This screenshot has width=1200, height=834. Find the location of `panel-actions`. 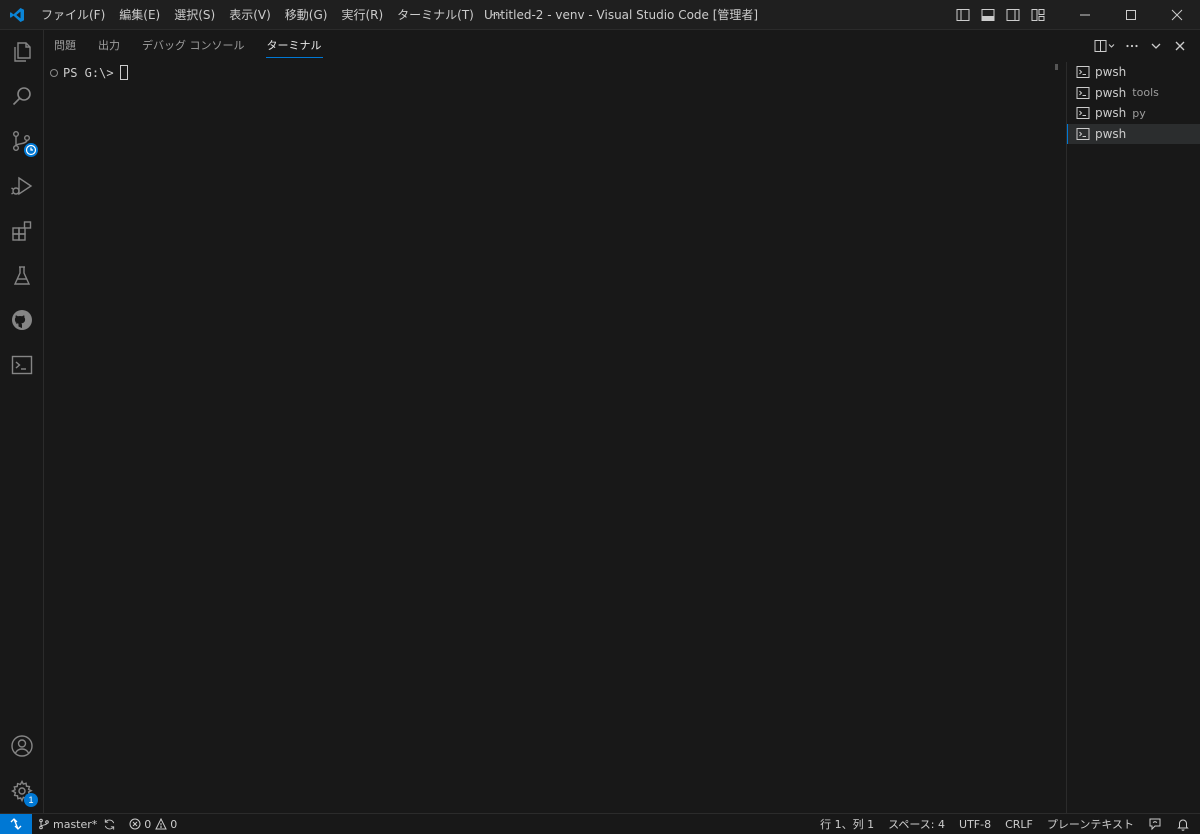

panel-actions is located at coordinates (1141, 46).